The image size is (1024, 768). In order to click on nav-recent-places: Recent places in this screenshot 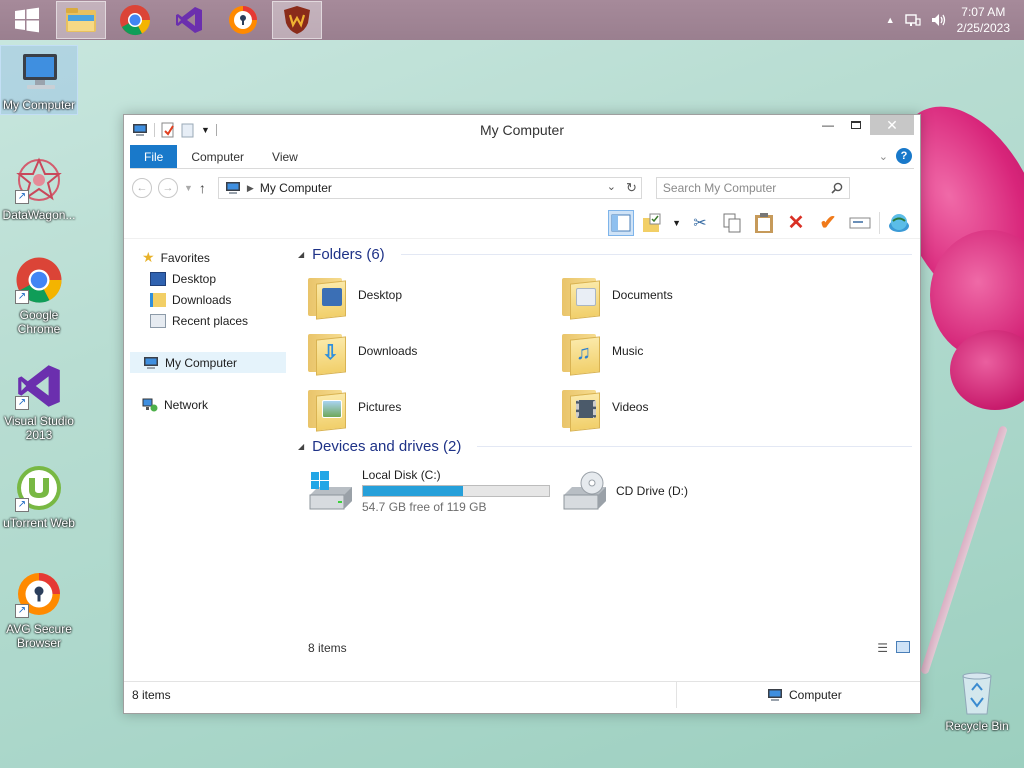, I will do `click(205, 320)`.